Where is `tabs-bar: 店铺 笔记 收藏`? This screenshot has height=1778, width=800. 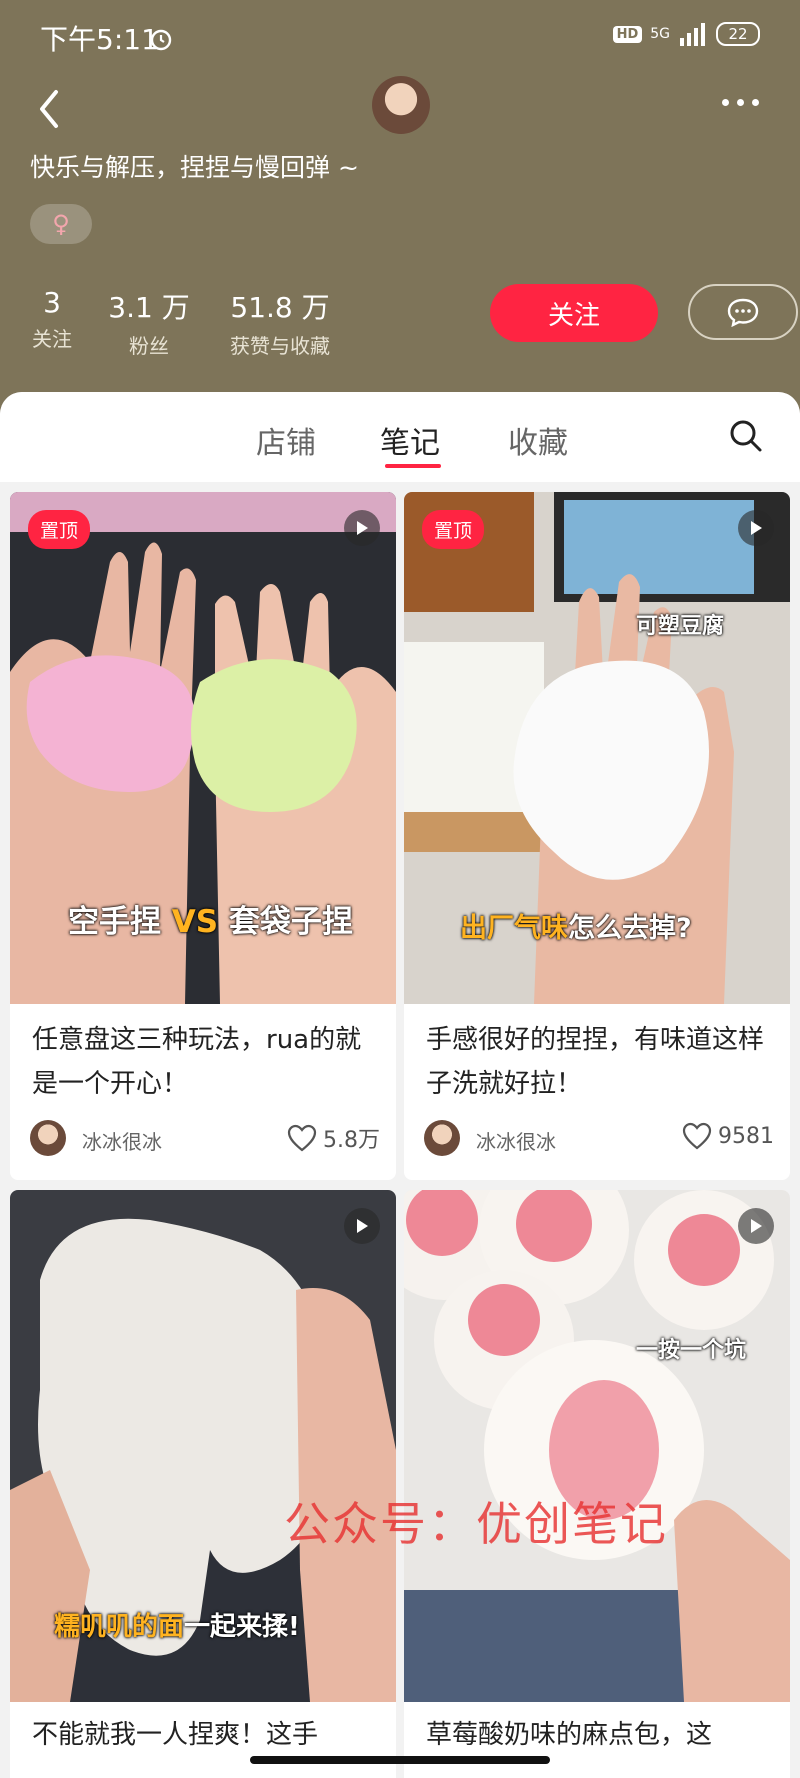 tabs-bar: 店铺 笔记 收藏 is located at coordinates (400, 437).